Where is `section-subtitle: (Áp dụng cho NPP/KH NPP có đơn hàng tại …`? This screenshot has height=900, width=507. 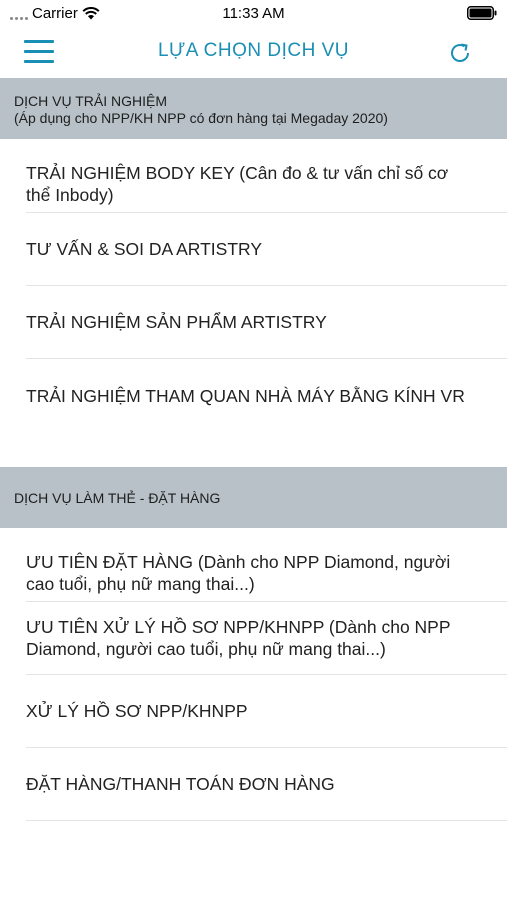
section-subtitle: (Áp dụng cho NPP/KH NPP có đơn hàng tại … is located at coordinates (201, 118).